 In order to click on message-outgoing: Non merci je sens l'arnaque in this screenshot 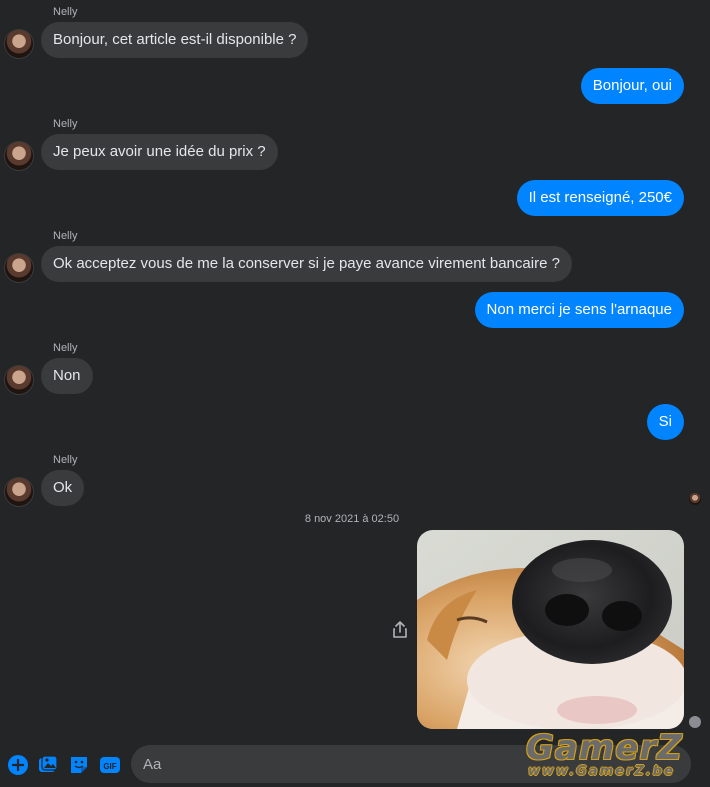, I will do `click(579, 310)`.